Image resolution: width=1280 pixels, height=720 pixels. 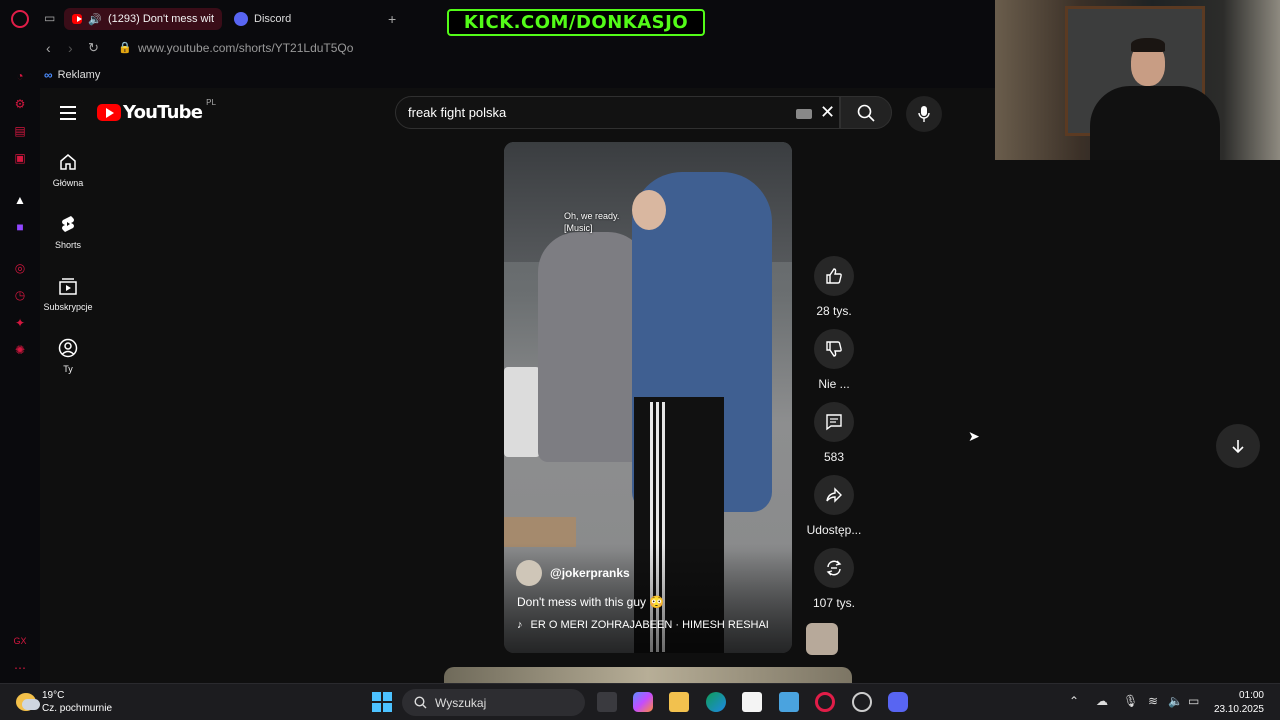 What do you see at coordinates (68, 306) in the screenshot?
I see `guide-item-subscriptions: Subskrypcje` at bounding box center [68, 306].